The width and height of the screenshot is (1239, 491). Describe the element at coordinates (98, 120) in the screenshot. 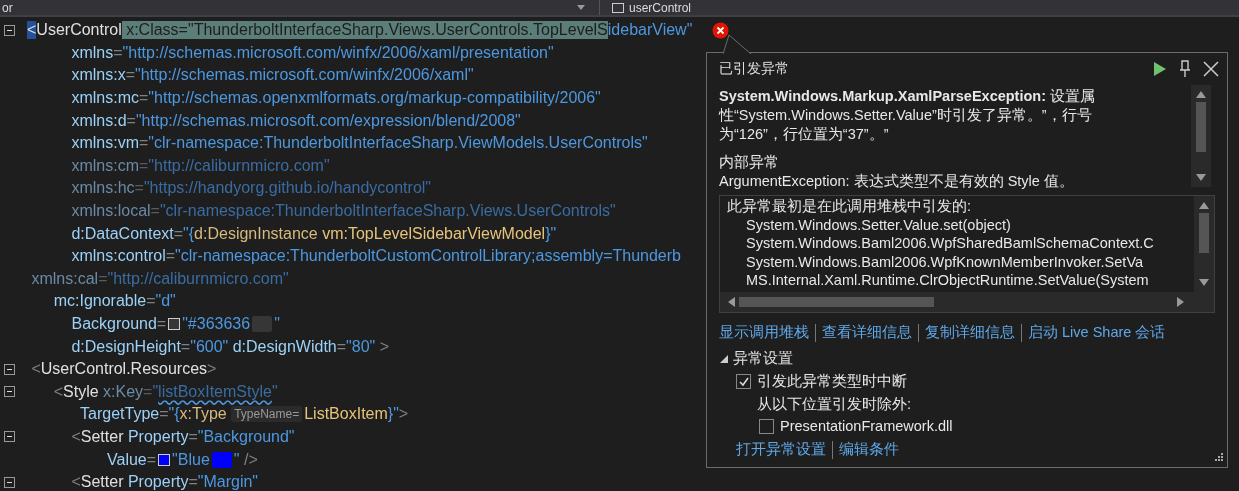

I see `code-token: xmlns:d` at that location.